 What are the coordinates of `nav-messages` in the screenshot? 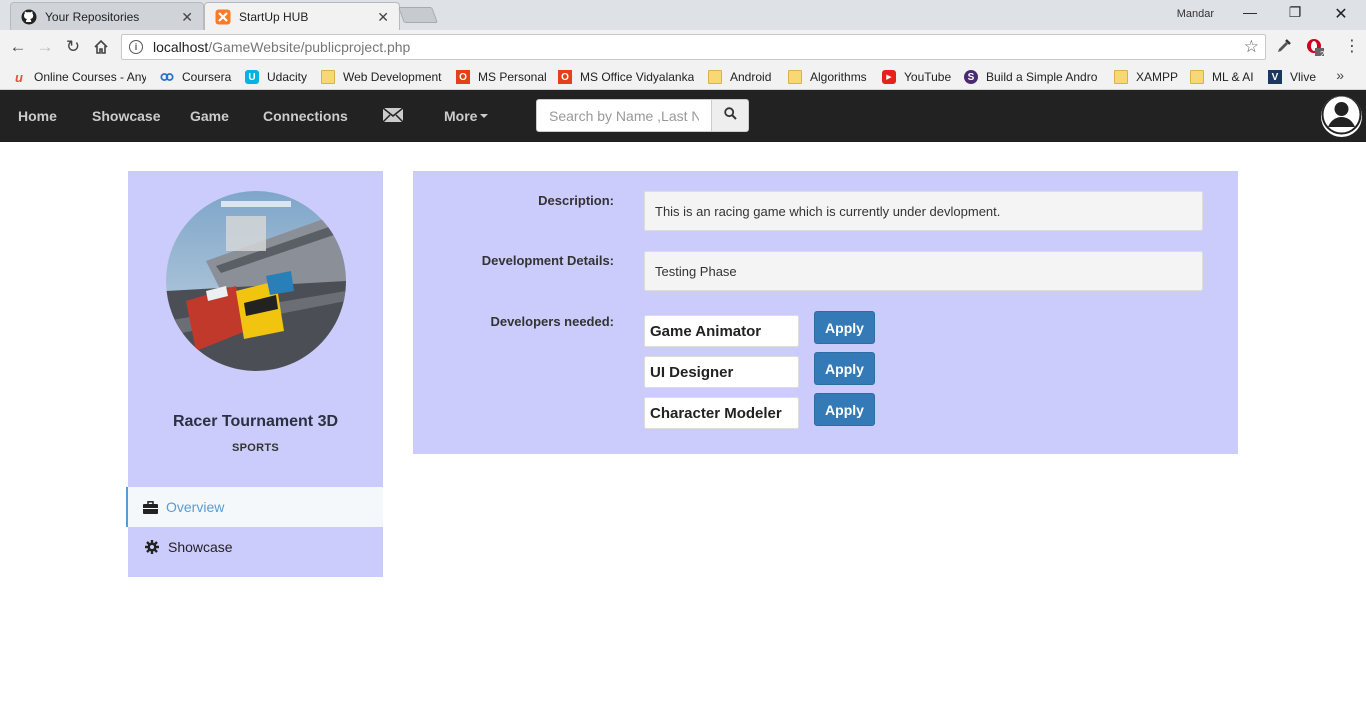 It's located at (393, 116).